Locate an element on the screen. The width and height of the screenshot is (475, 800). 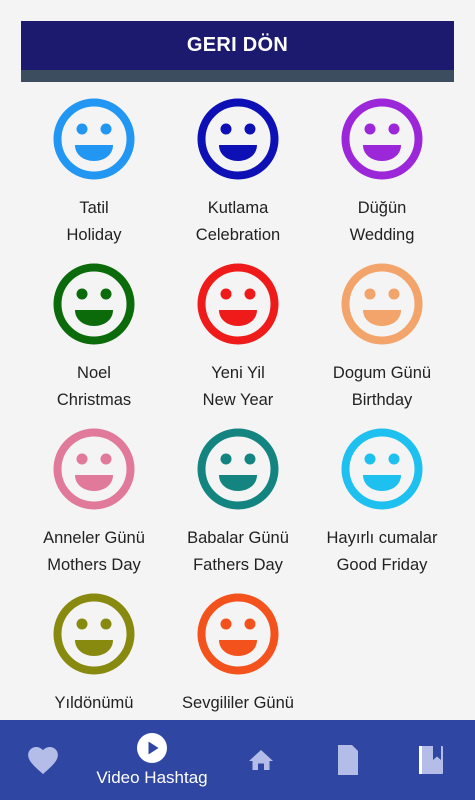
item-title: Dogum Günü is located at coordinates (382, 373).